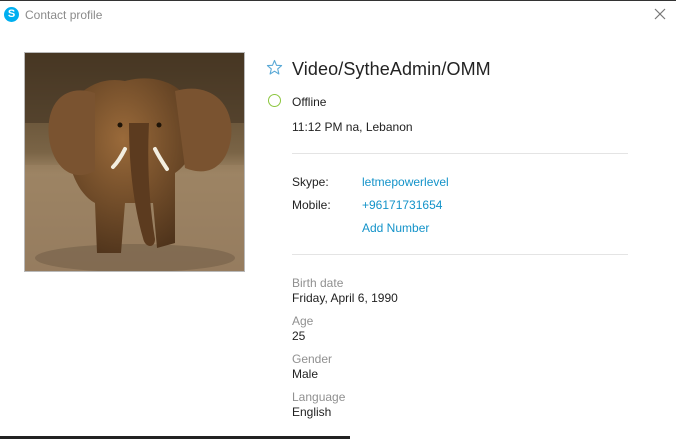 The image size is (676, 439). What do you see at coordinates (310, 182) in the screenshot?
I see `skype-label: Skype:` at bounding box center [310, 182].